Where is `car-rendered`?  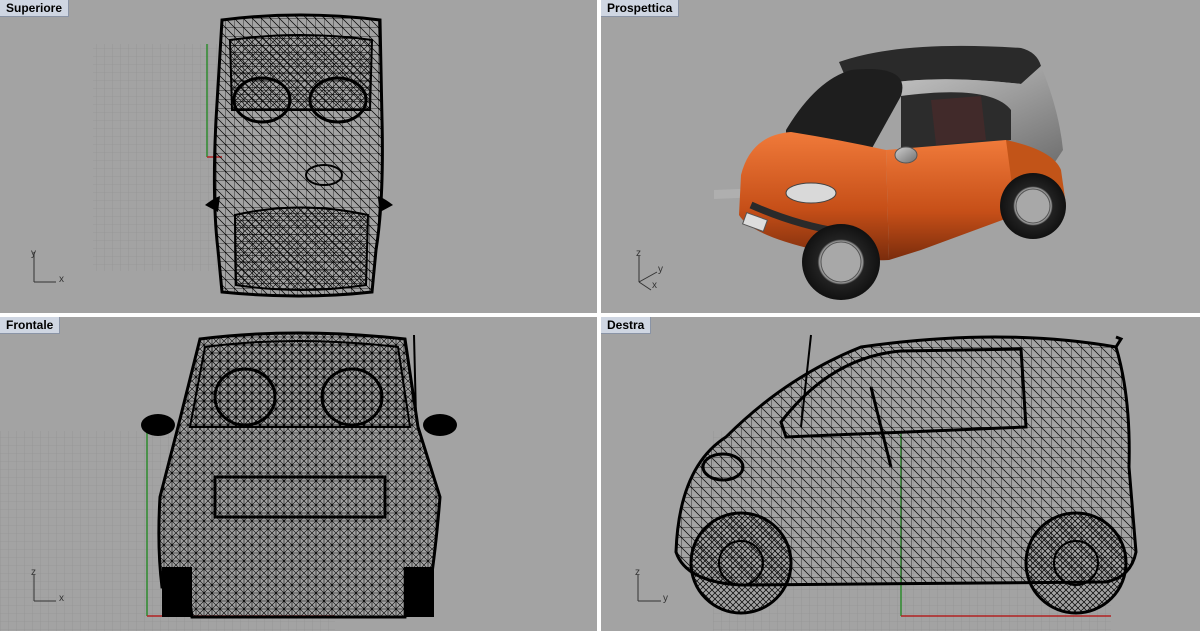
car-rendered is located at coordinates (902, 172).